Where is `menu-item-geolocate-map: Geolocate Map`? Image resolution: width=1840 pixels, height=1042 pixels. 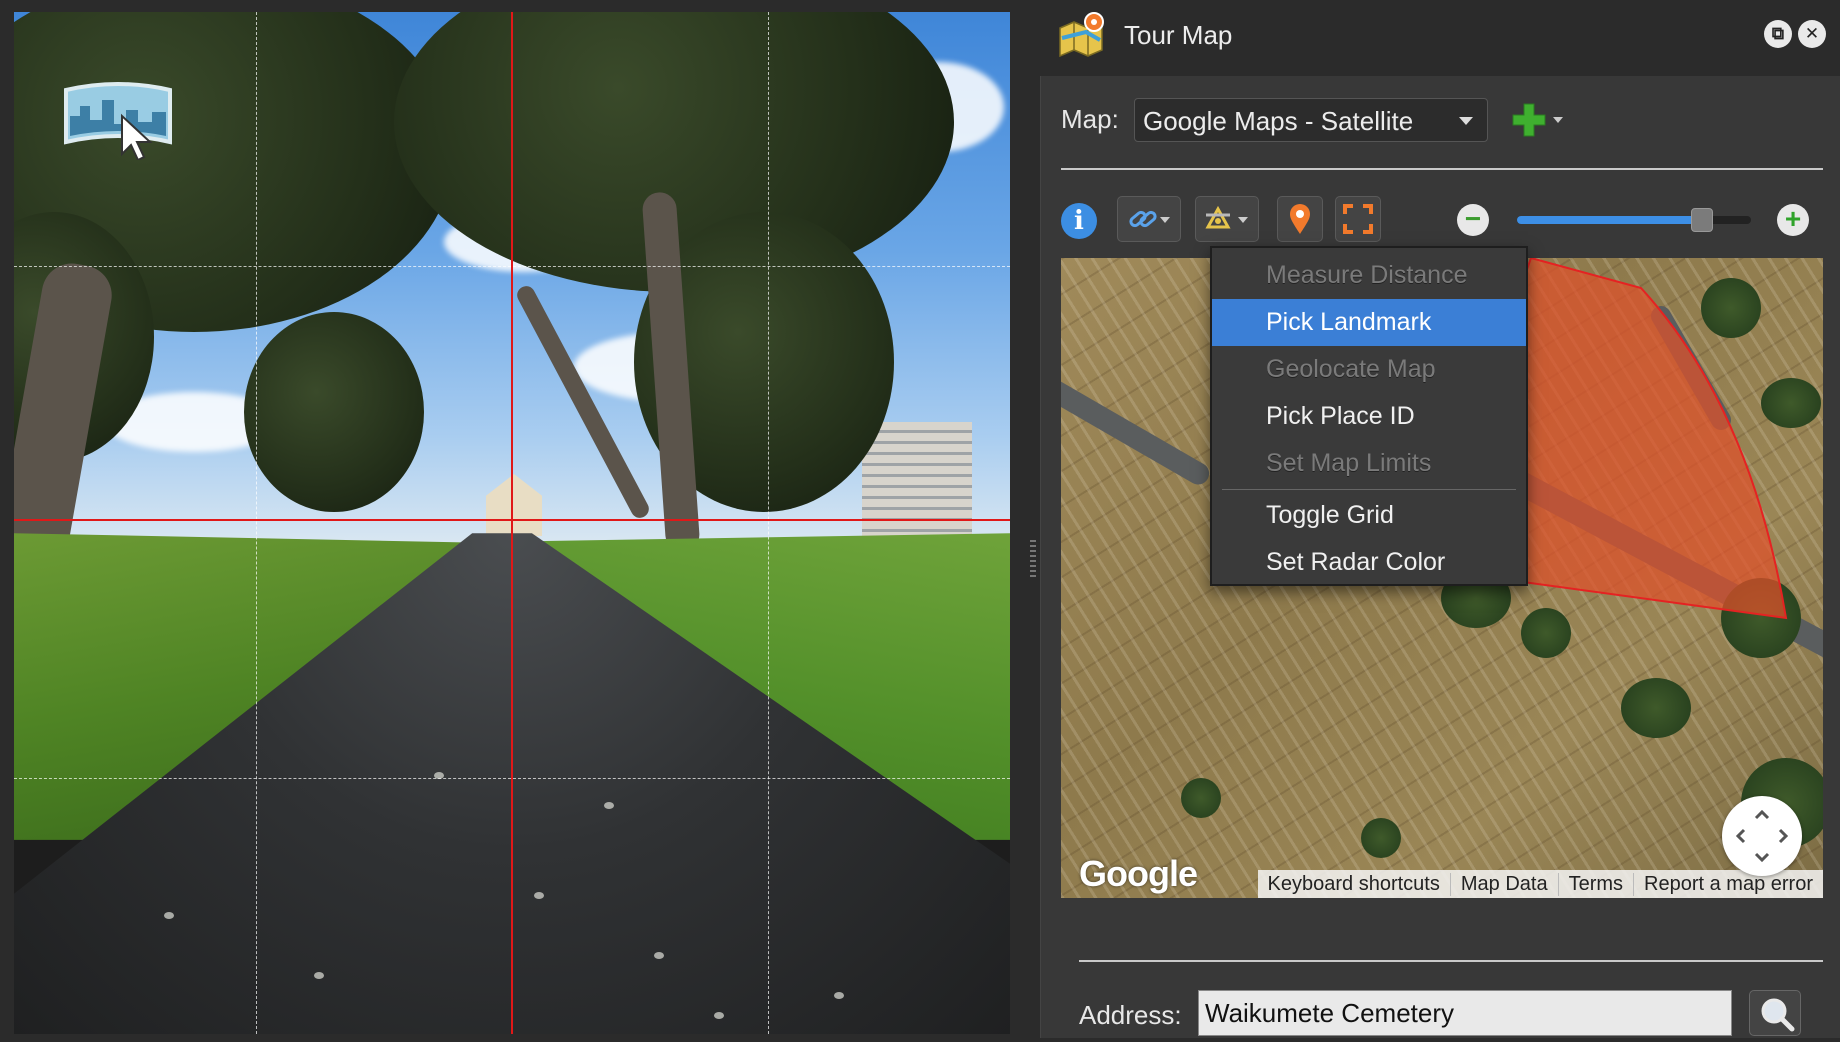 menu-item-geolocate-map: Geolocate Map is located at coordinates (1351, 369).